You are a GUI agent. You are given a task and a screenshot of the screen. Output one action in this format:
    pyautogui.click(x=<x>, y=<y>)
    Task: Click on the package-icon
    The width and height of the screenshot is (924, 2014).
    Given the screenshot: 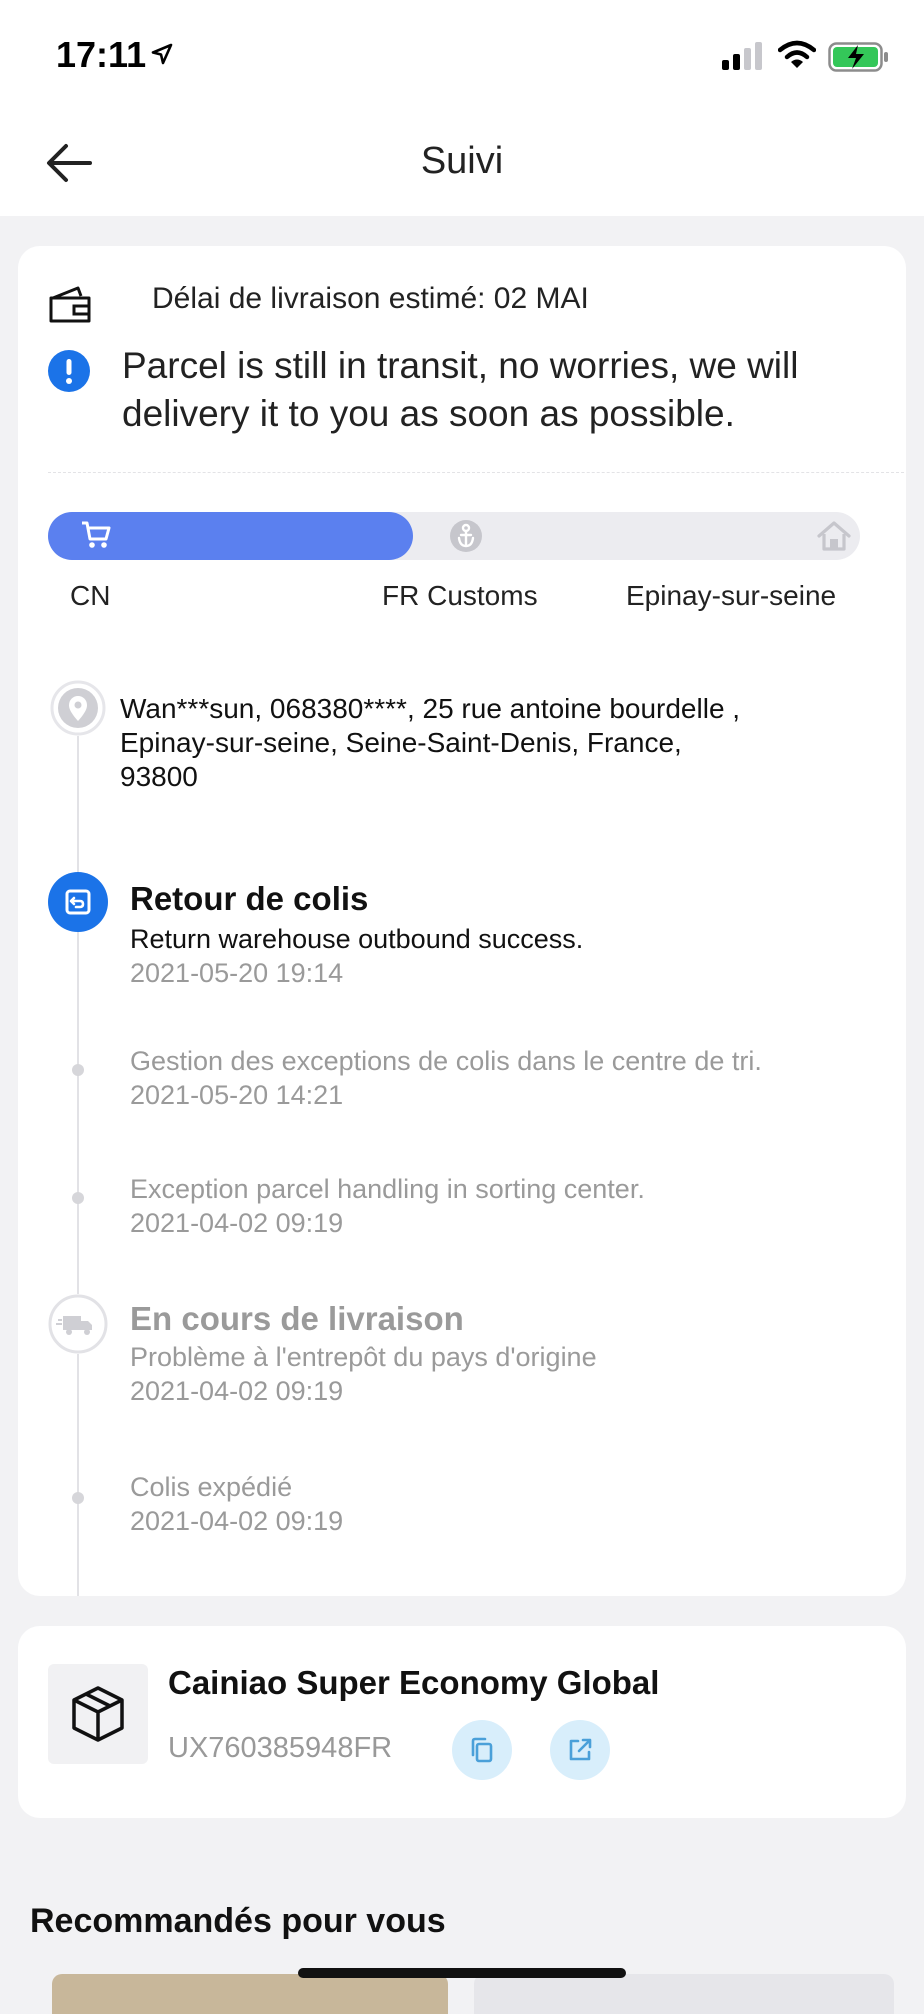 What is the action you would take?
    pyautogui.click(x=98, y=1714)
    